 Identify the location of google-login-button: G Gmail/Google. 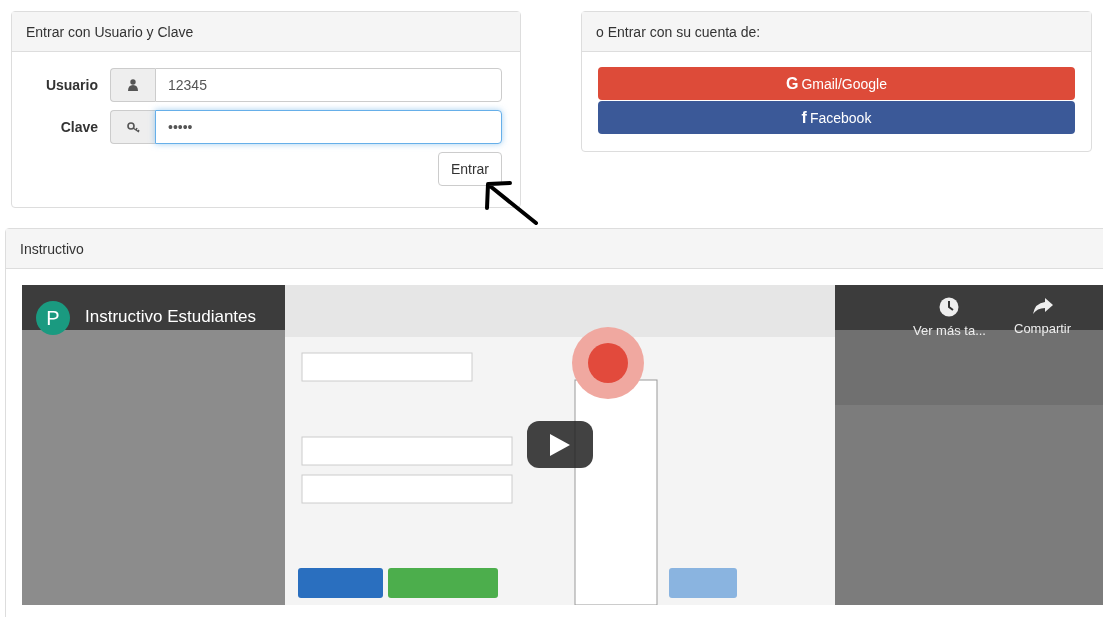
(836, 83).